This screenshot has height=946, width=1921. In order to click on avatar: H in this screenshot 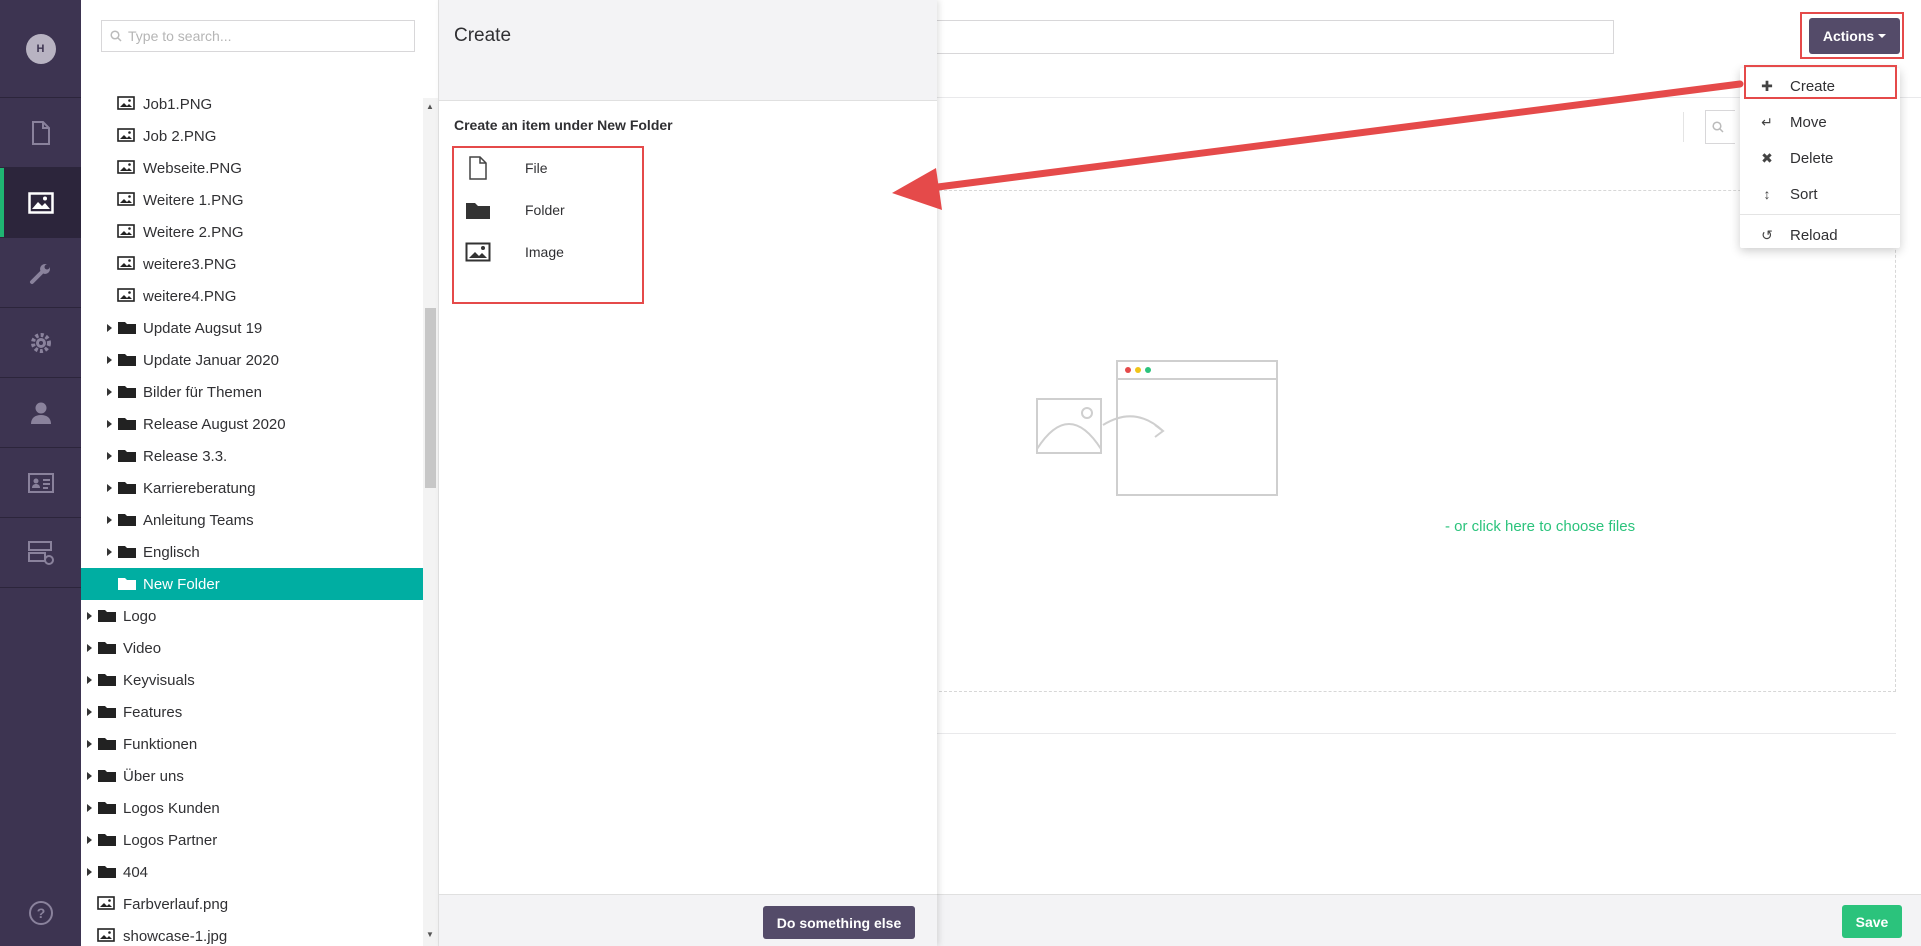, I will do `click(40, 48)`.